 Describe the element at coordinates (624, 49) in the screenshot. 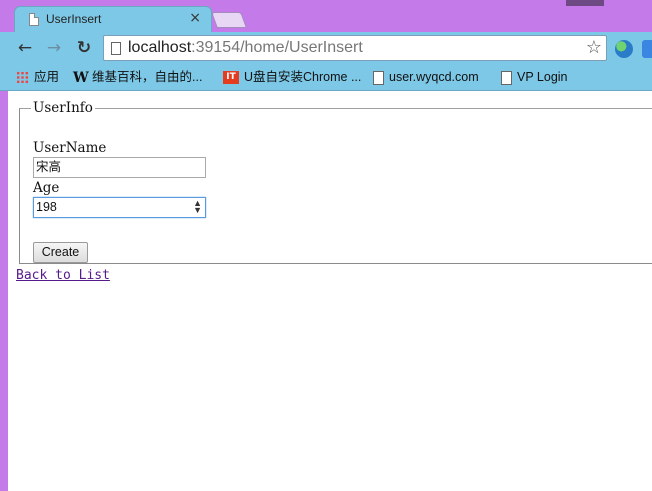

I see `globe-extension-icon` at that location.